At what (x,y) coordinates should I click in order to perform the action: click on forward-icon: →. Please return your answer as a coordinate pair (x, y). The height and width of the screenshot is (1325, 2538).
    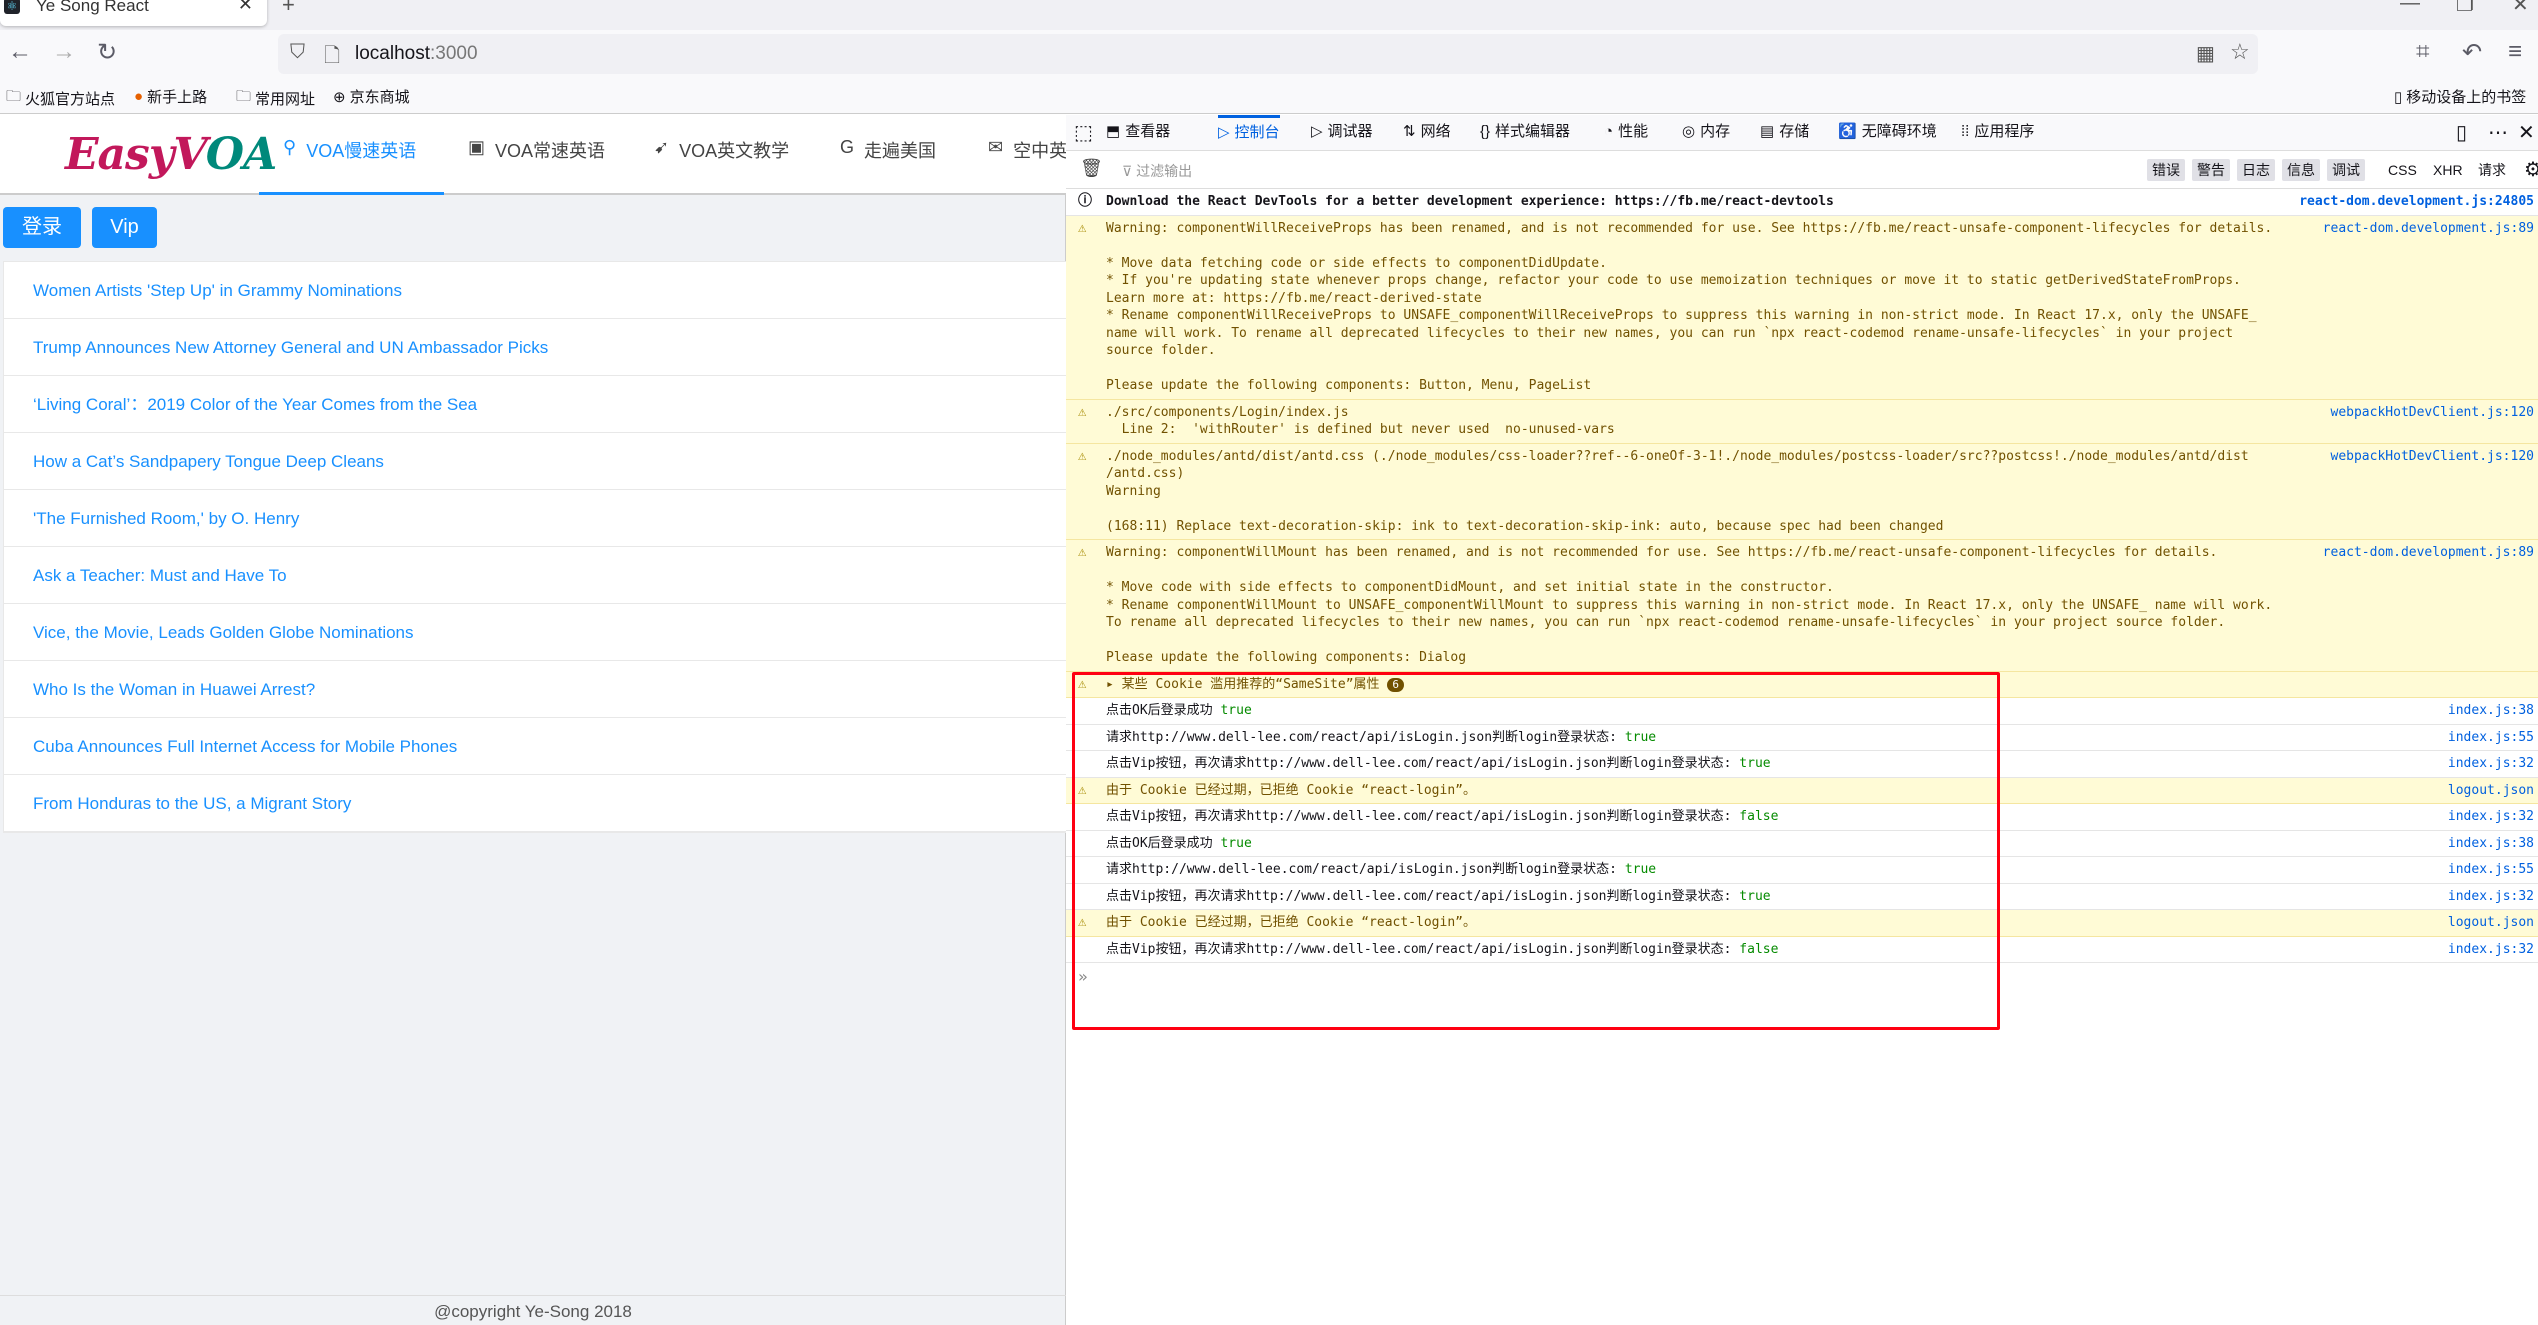
    Looking at the image, I should click on (64, 52).